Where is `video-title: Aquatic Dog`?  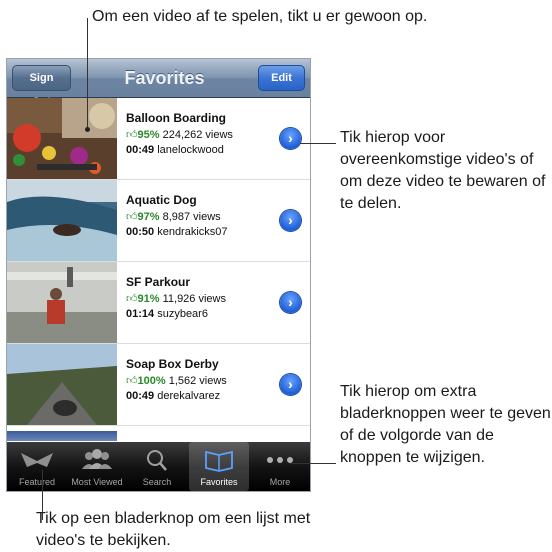 video-title: Aquatic Dog is located at coordinates (161, 200).